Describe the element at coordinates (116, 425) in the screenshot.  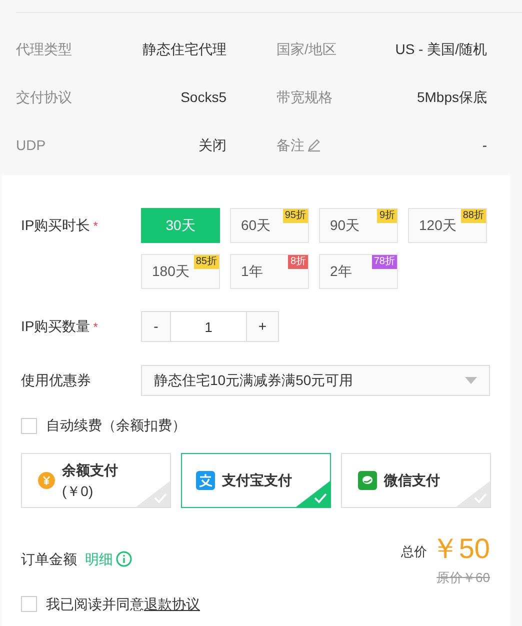
I see `auto-renew-label: 自动续费（余额扣费）` at that location.